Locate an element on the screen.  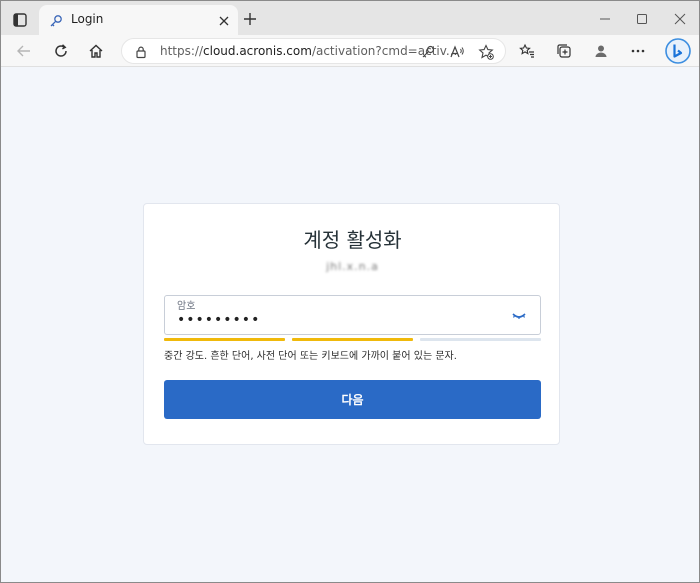
refresh-icon is located at coordinates (61, 51).